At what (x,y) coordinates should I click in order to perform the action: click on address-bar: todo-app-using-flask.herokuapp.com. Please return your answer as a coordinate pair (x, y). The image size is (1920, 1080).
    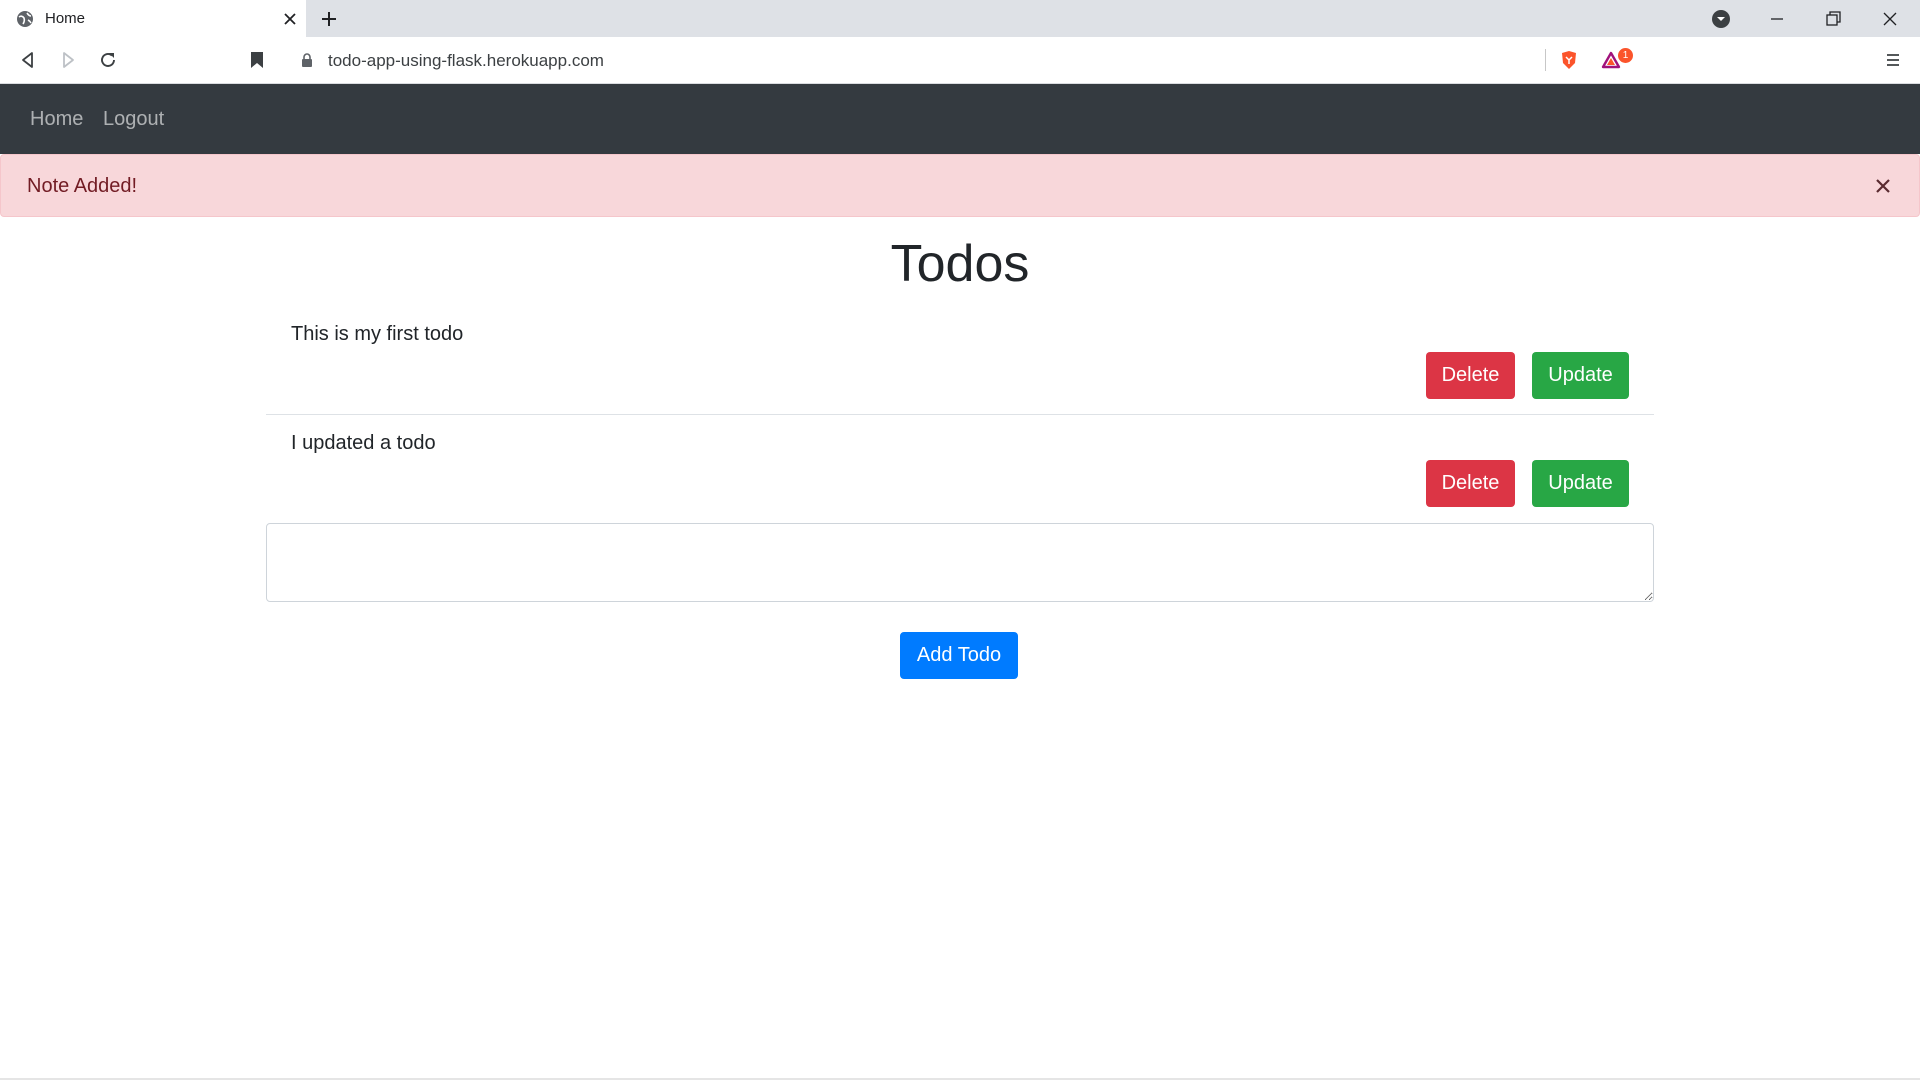
    Looking at the image, I should click on (960, 60).